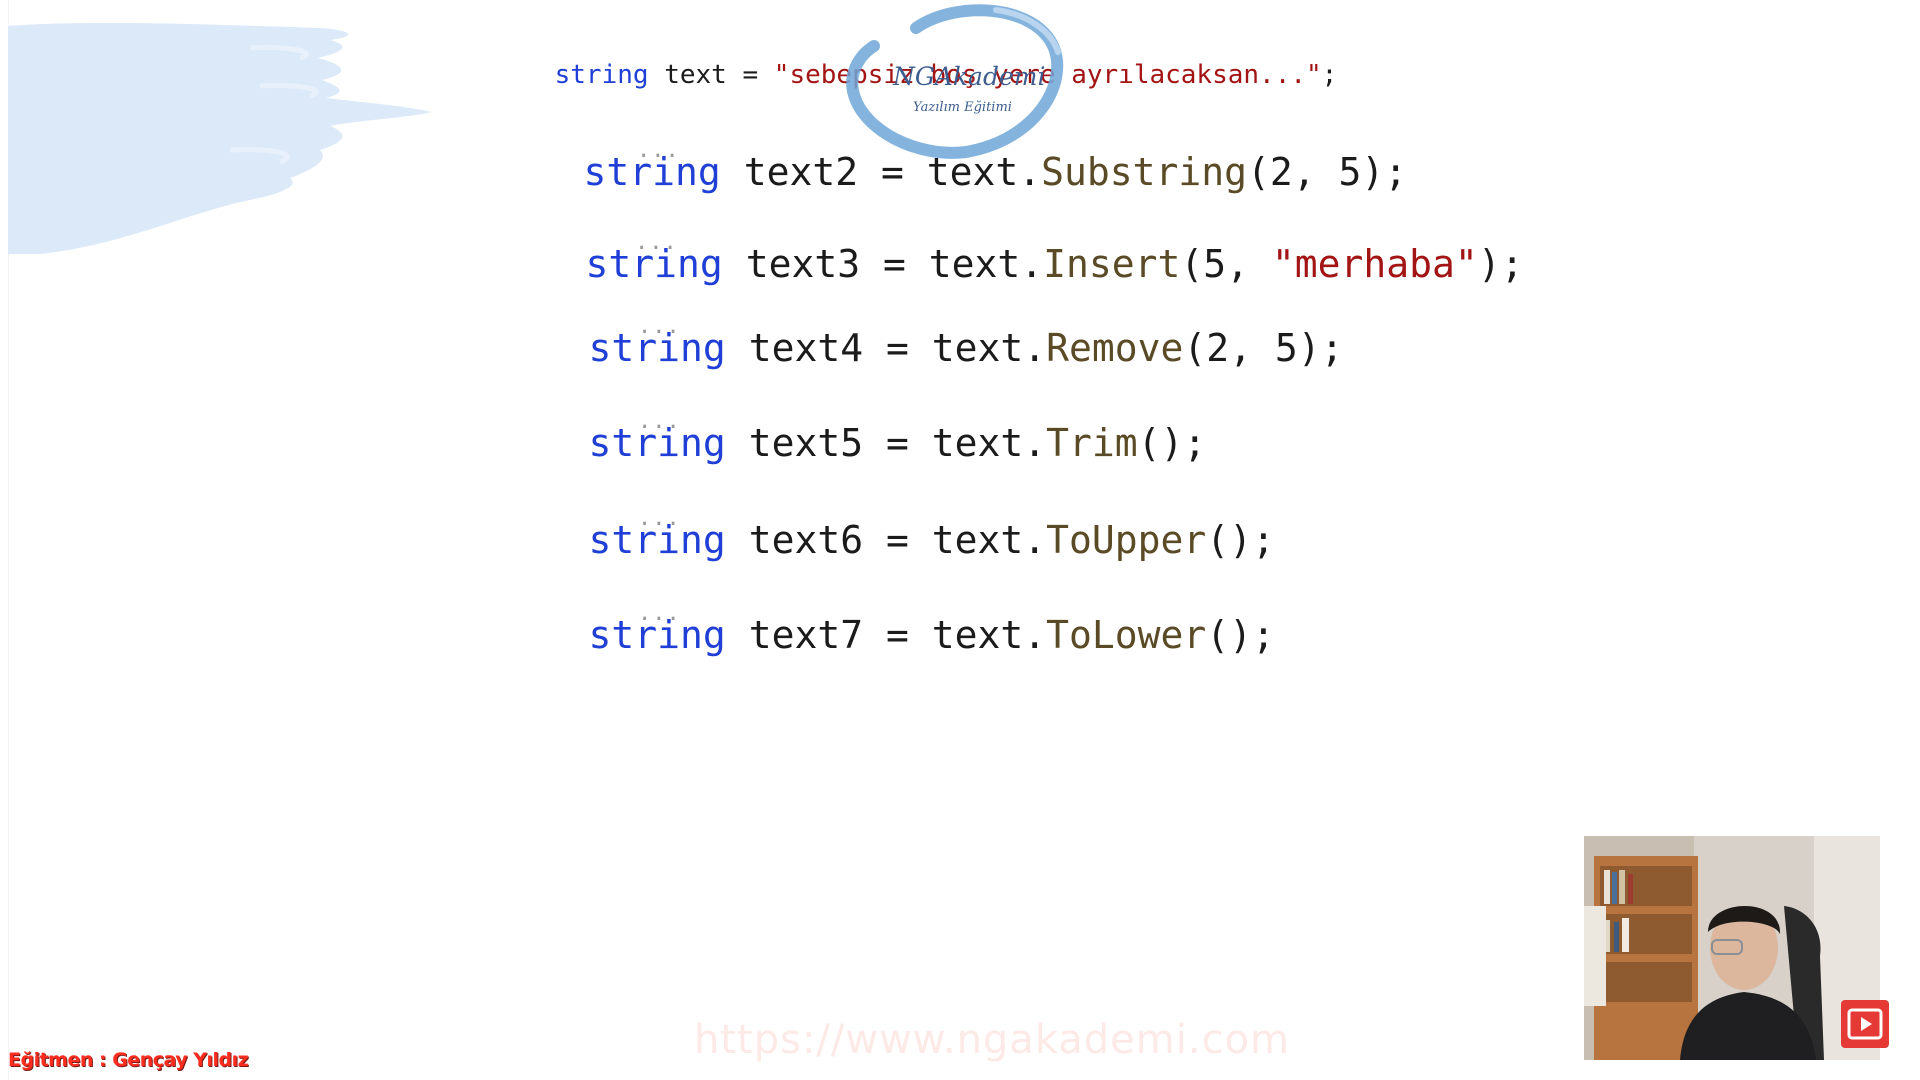  Describe the element at coordinates (1112, 264) in the screenshot. I see `method-name: Insert` at that location.